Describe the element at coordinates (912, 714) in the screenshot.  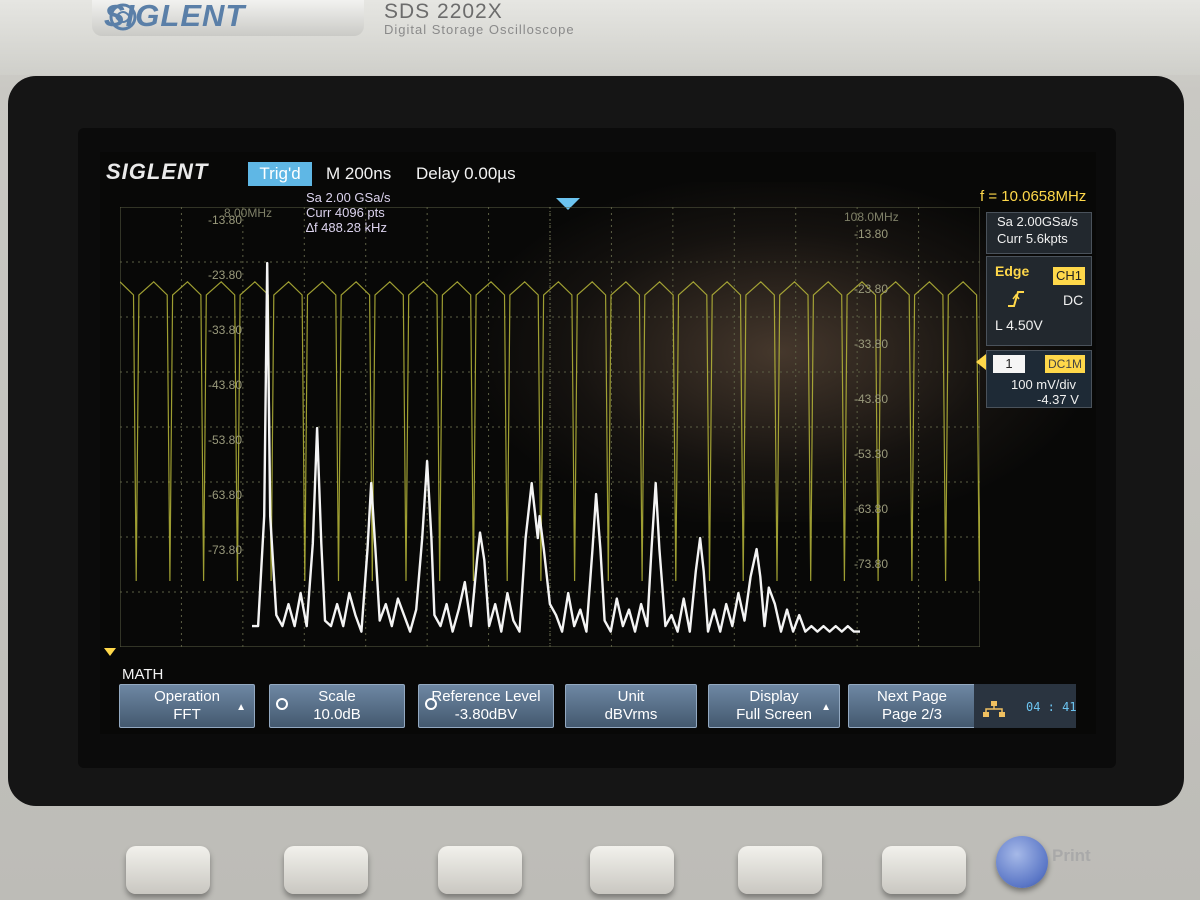
I see `softkey-next-page-value: Page 2/3` at that location.